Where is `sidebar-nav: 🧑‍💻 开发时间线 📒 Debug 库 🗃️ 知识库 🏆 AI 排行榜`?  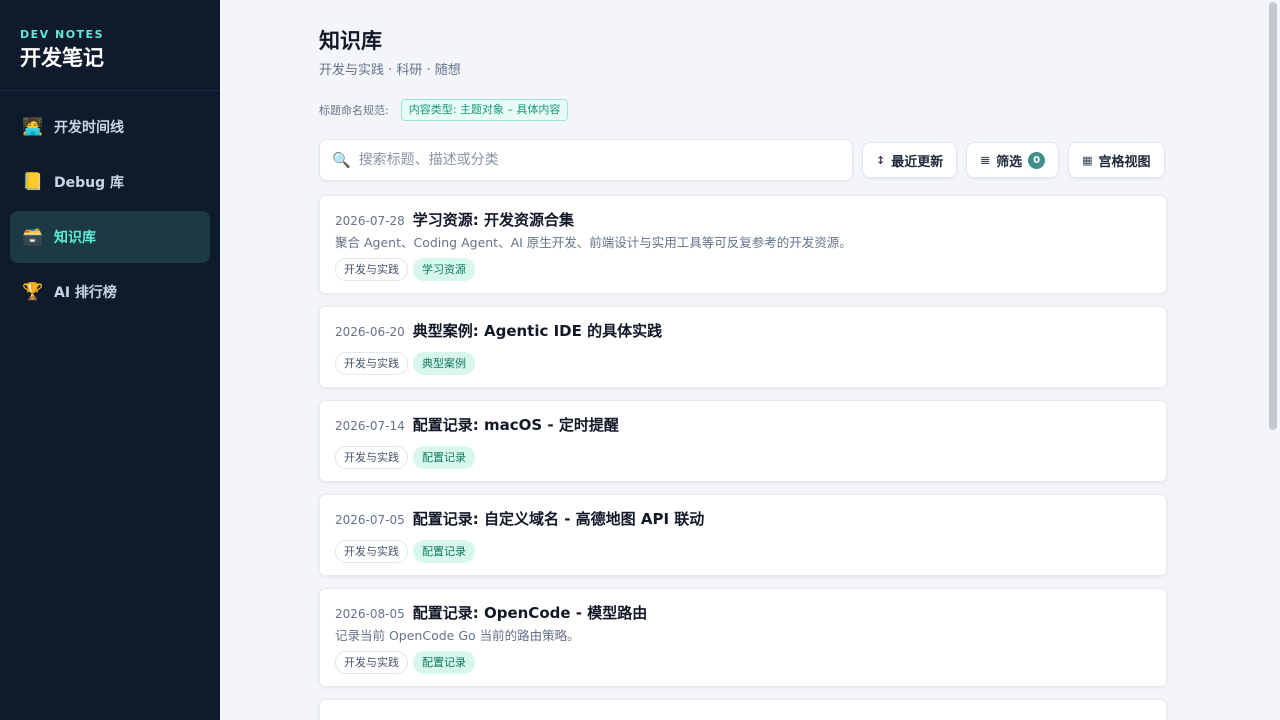 sidebar-nav: 🧑‍💻 开发时间线 📒 Debug 库 🗃️ 知识库 🏆 AI 排行榜 is located at coordinates (110, 211).